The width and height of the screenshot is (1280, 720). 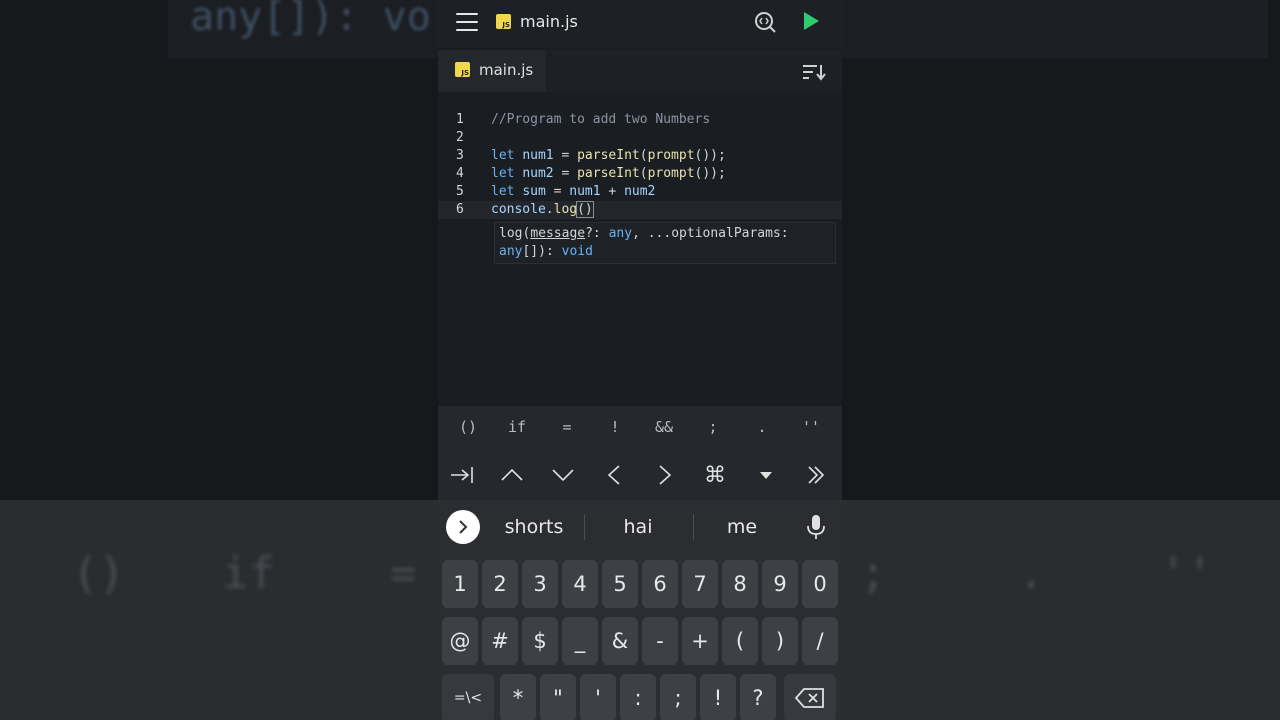 I want to click on line-number: 6, so click(x=460, y=209).